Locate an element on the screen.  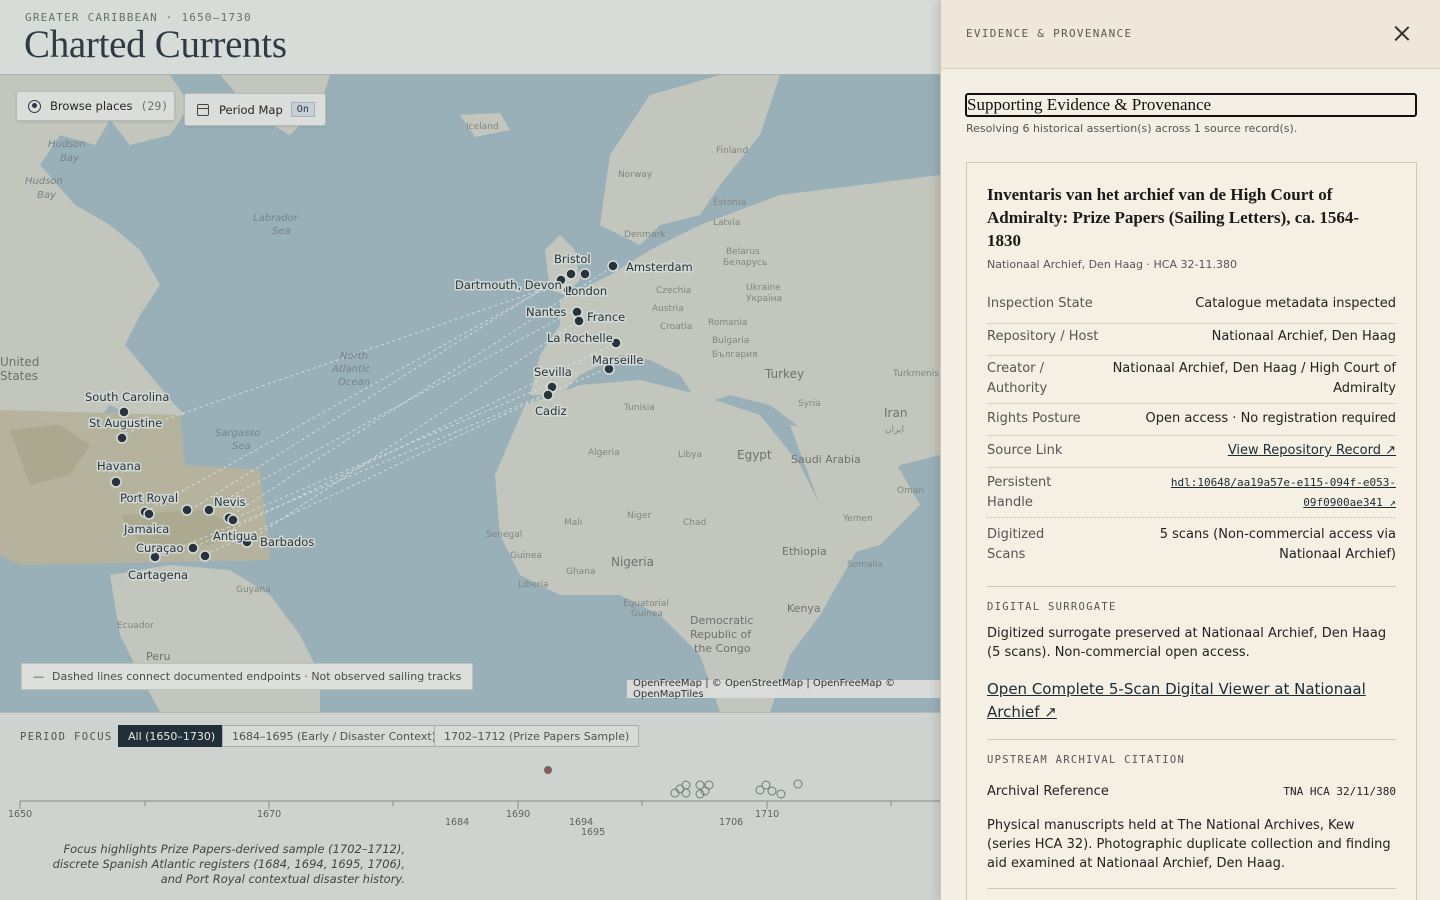
period-focus-label: PERIOD FOCUS is located at coordinates (66, 737).